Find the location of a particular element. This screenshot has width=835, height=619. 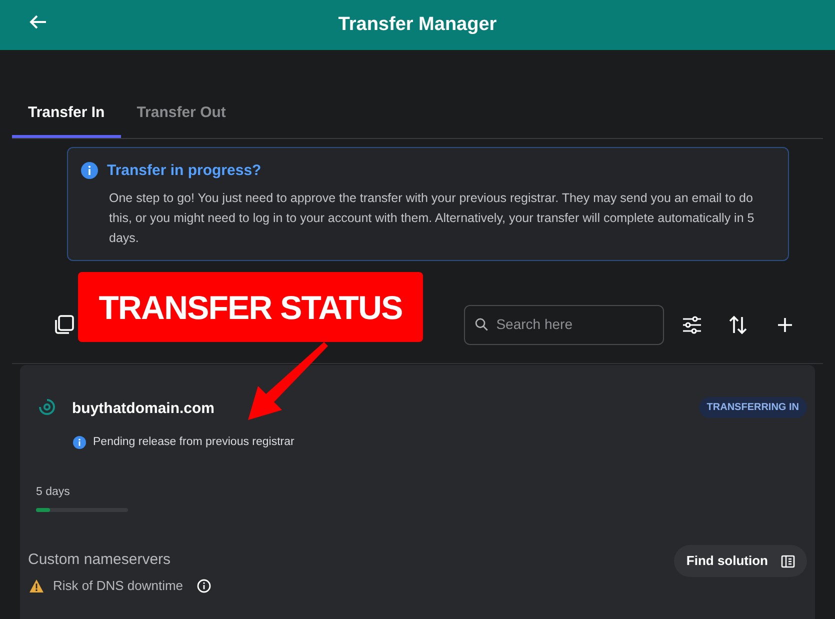

tab: Transfer Out is located at coordinates (181, 116).